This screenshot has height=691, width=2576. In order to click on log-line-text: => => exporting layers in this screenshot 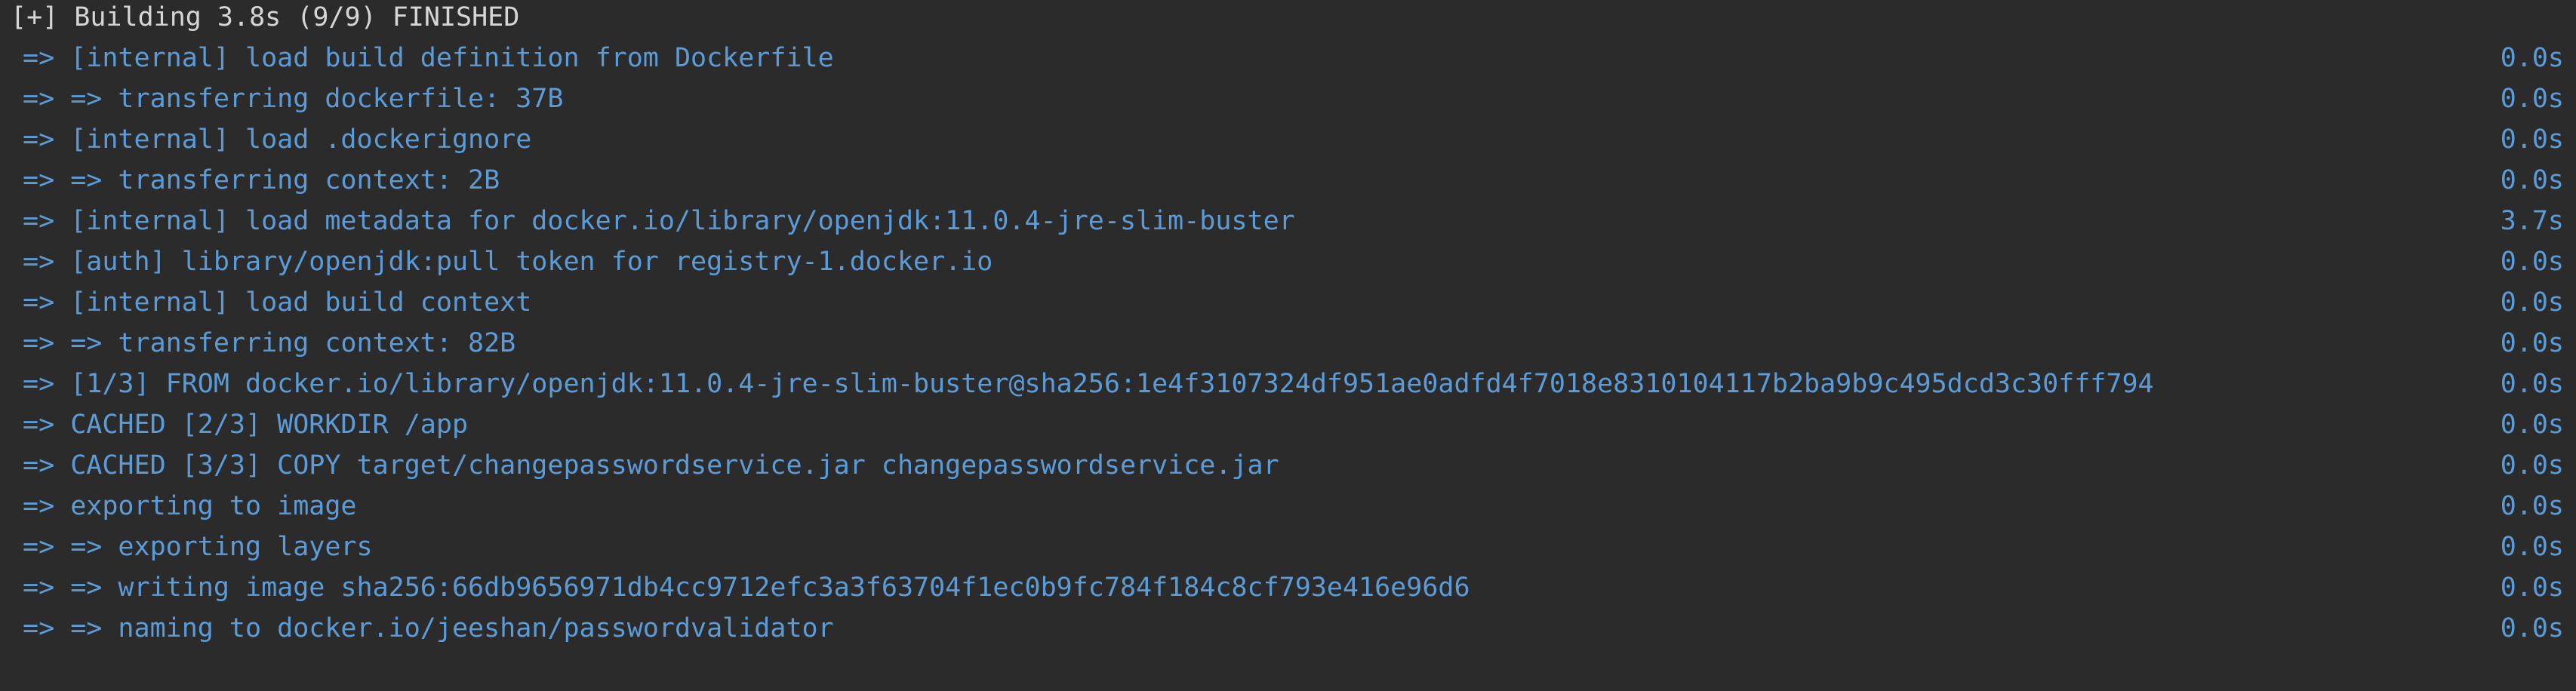, I will do `click(198, 547)`.